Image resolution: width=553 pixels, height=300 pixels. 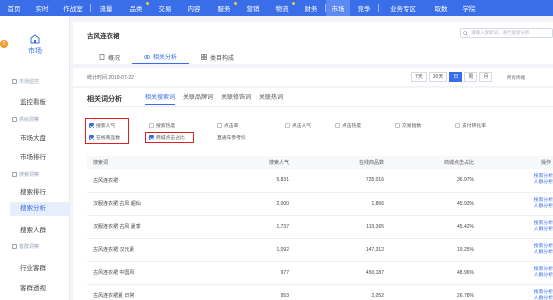 I want to click on table-row: 古风连衣裙 5,831 735,016 36.97% 搜索分析 人群分析, so click(x=320, y=181).